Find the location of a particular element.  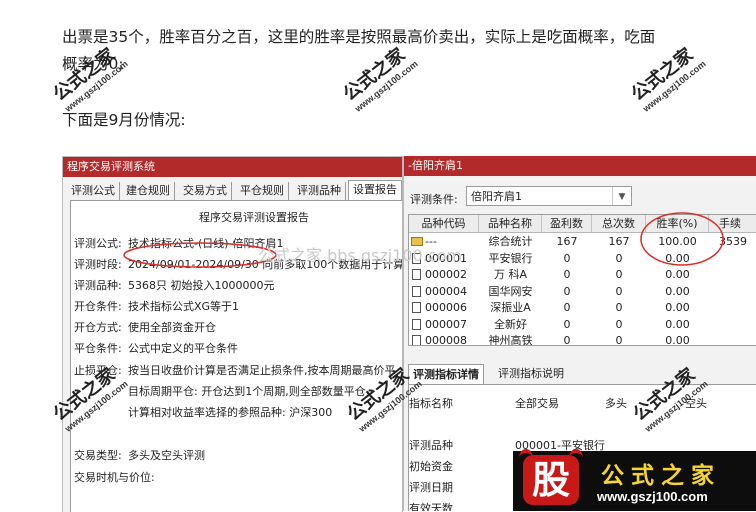

tab-trade-mode: 交易方式 is located at coordinates (205, 191).